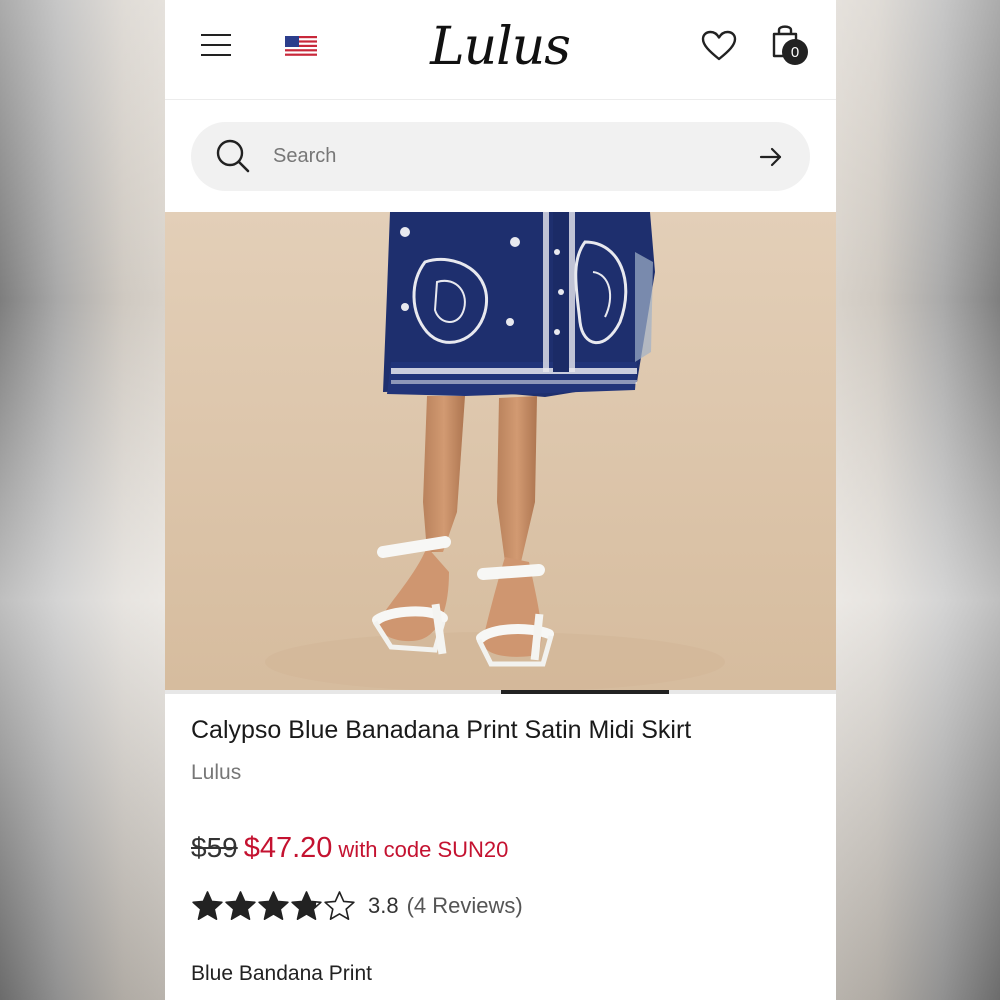 The height and width of the screenshot is (1000, 1000). I want to click on search-input, so click(503, 156).